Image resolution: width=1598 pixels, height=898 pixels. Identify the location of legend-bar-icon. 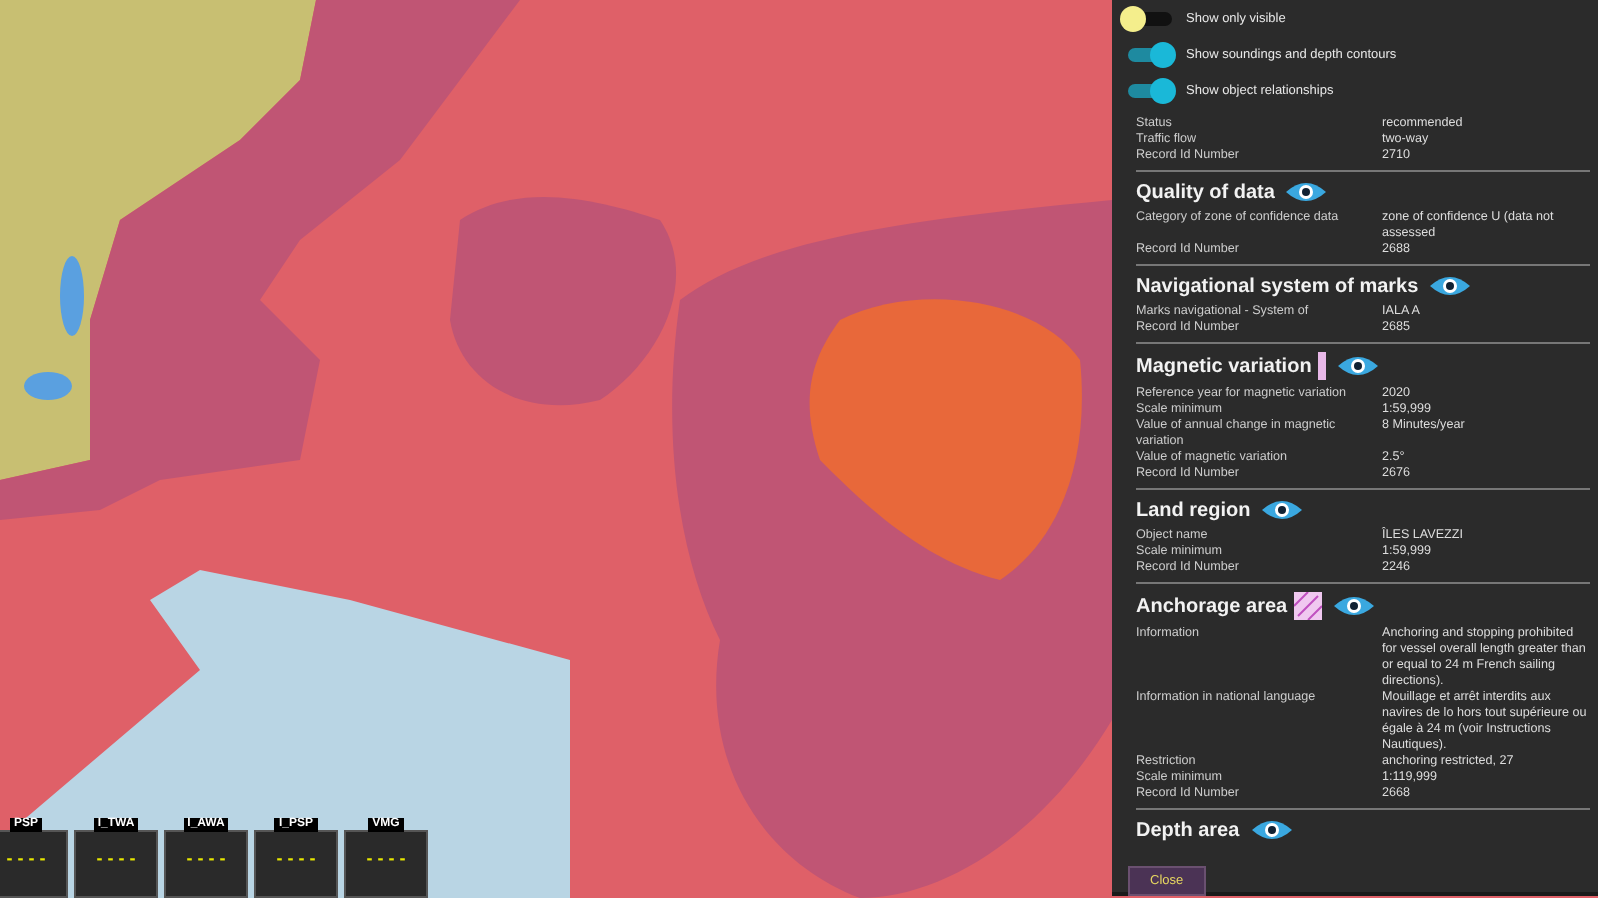
(1321, 366).